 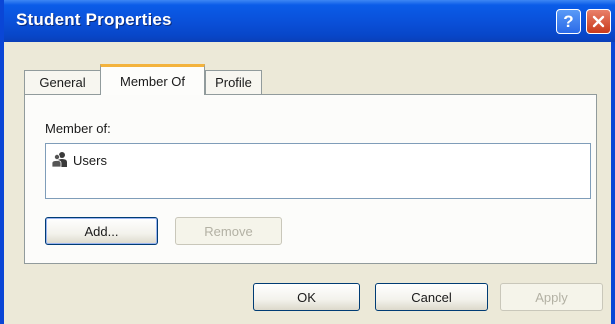 I want to click on title-bar: Student Properties ?, so click(x=309, y=21).